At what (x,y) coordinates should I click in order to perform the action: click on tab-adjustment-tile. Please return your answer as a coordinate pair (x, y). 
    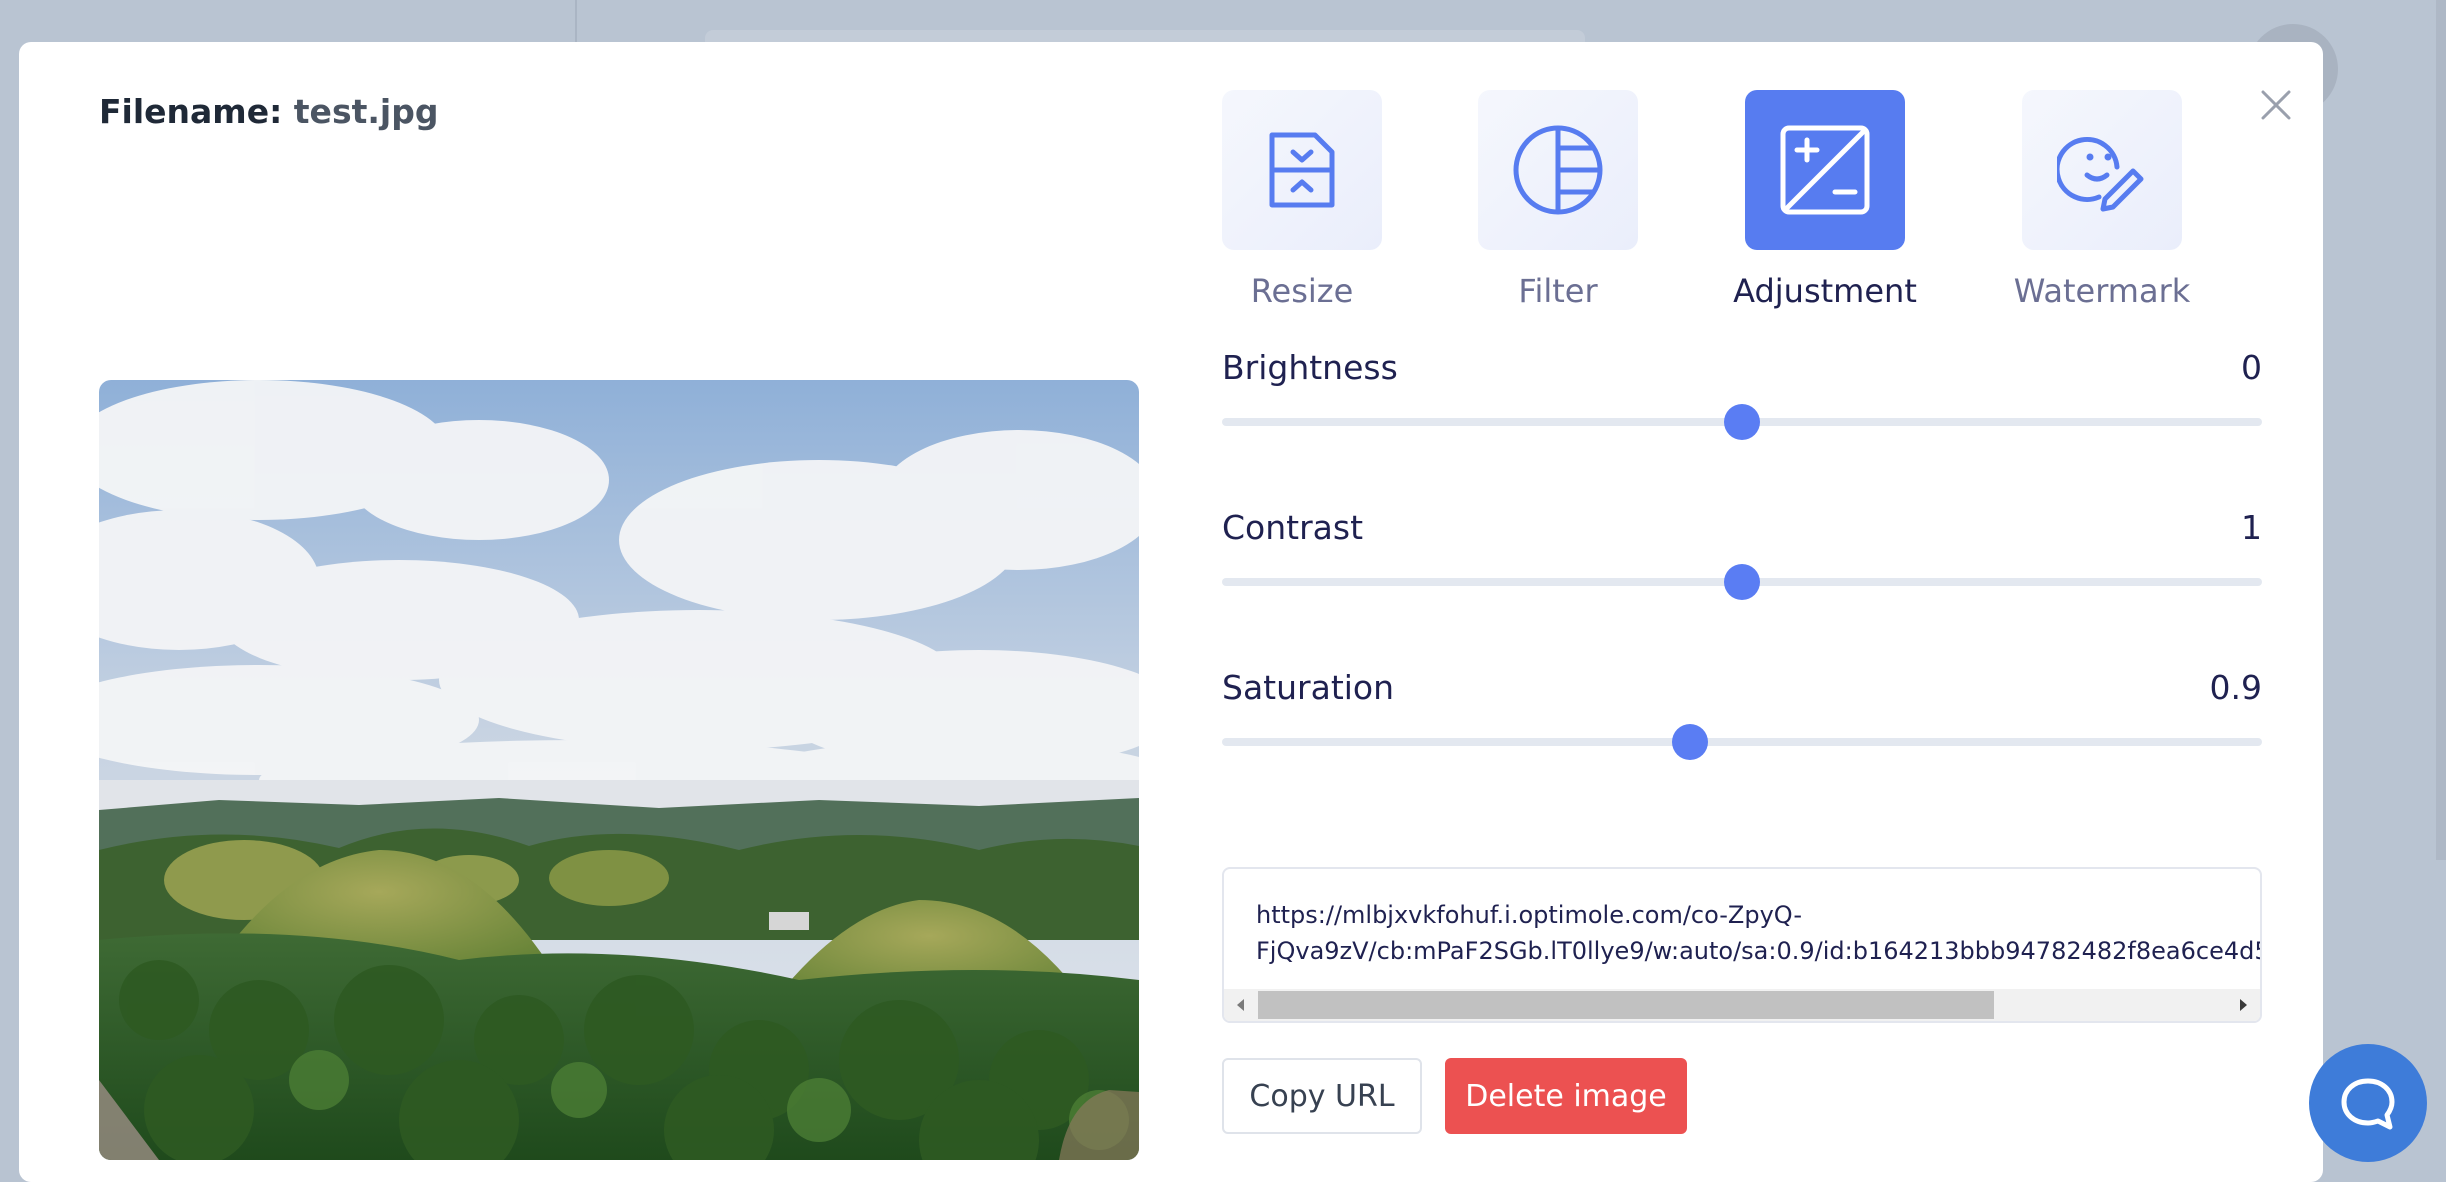
    Looking at the image, I should click on (1825, 170).